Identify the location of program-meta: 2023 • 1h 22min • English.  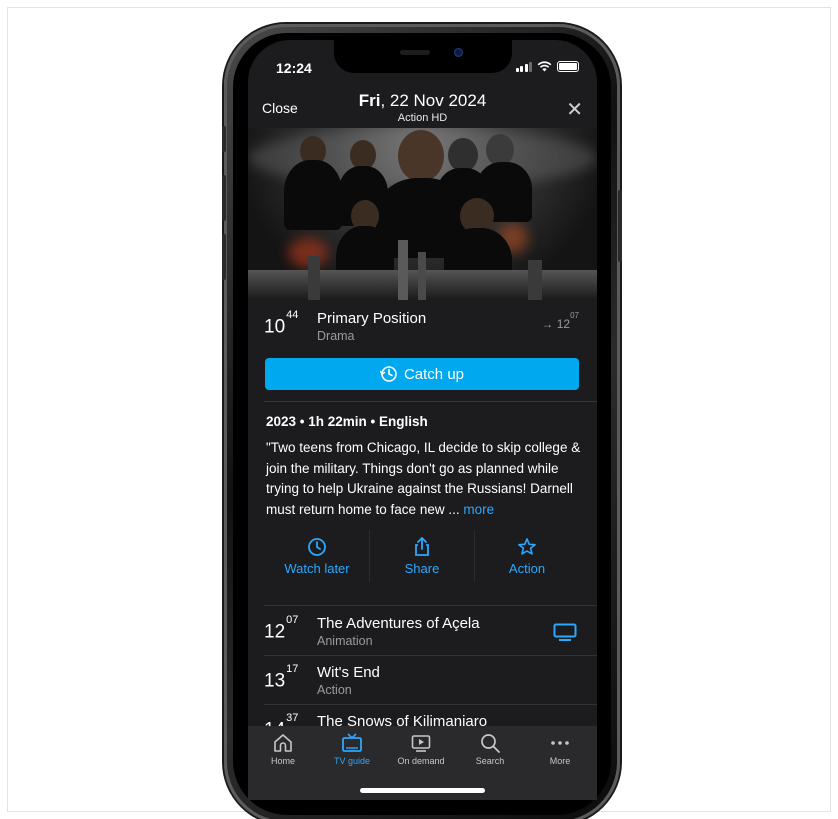
(347, 421).